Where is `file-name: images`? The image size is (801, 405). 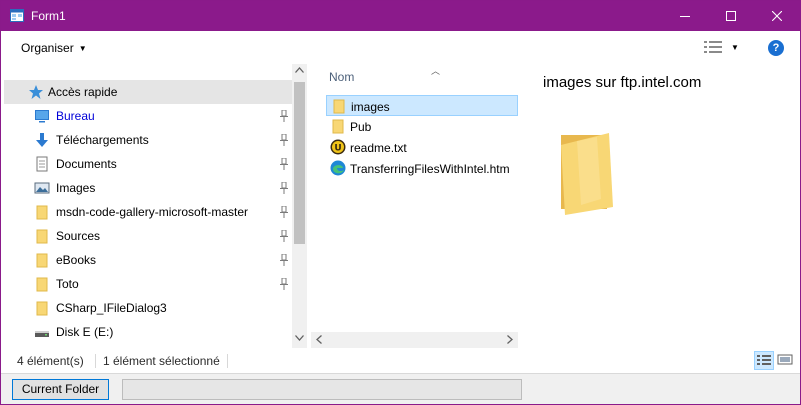
file-name: images is located at coordinates (370, 107).